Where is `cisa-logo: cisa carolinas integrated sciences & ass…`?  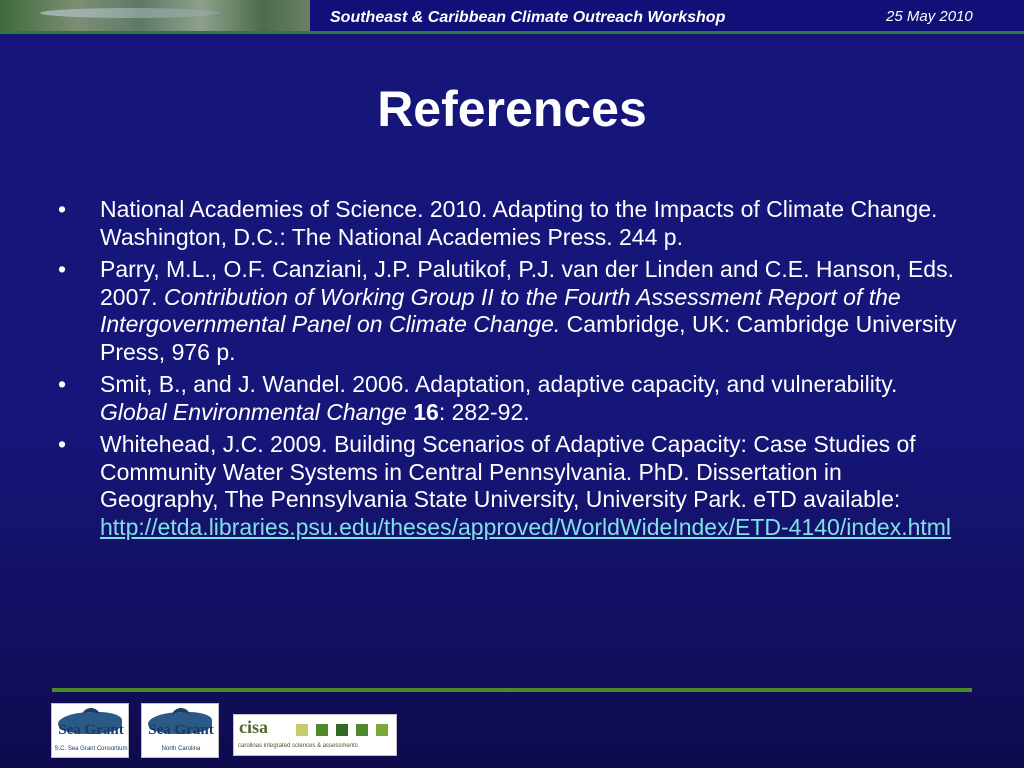
cisa-logo: cisa carolinas integrated sciences & ass… is located at coordinates (315, 735).